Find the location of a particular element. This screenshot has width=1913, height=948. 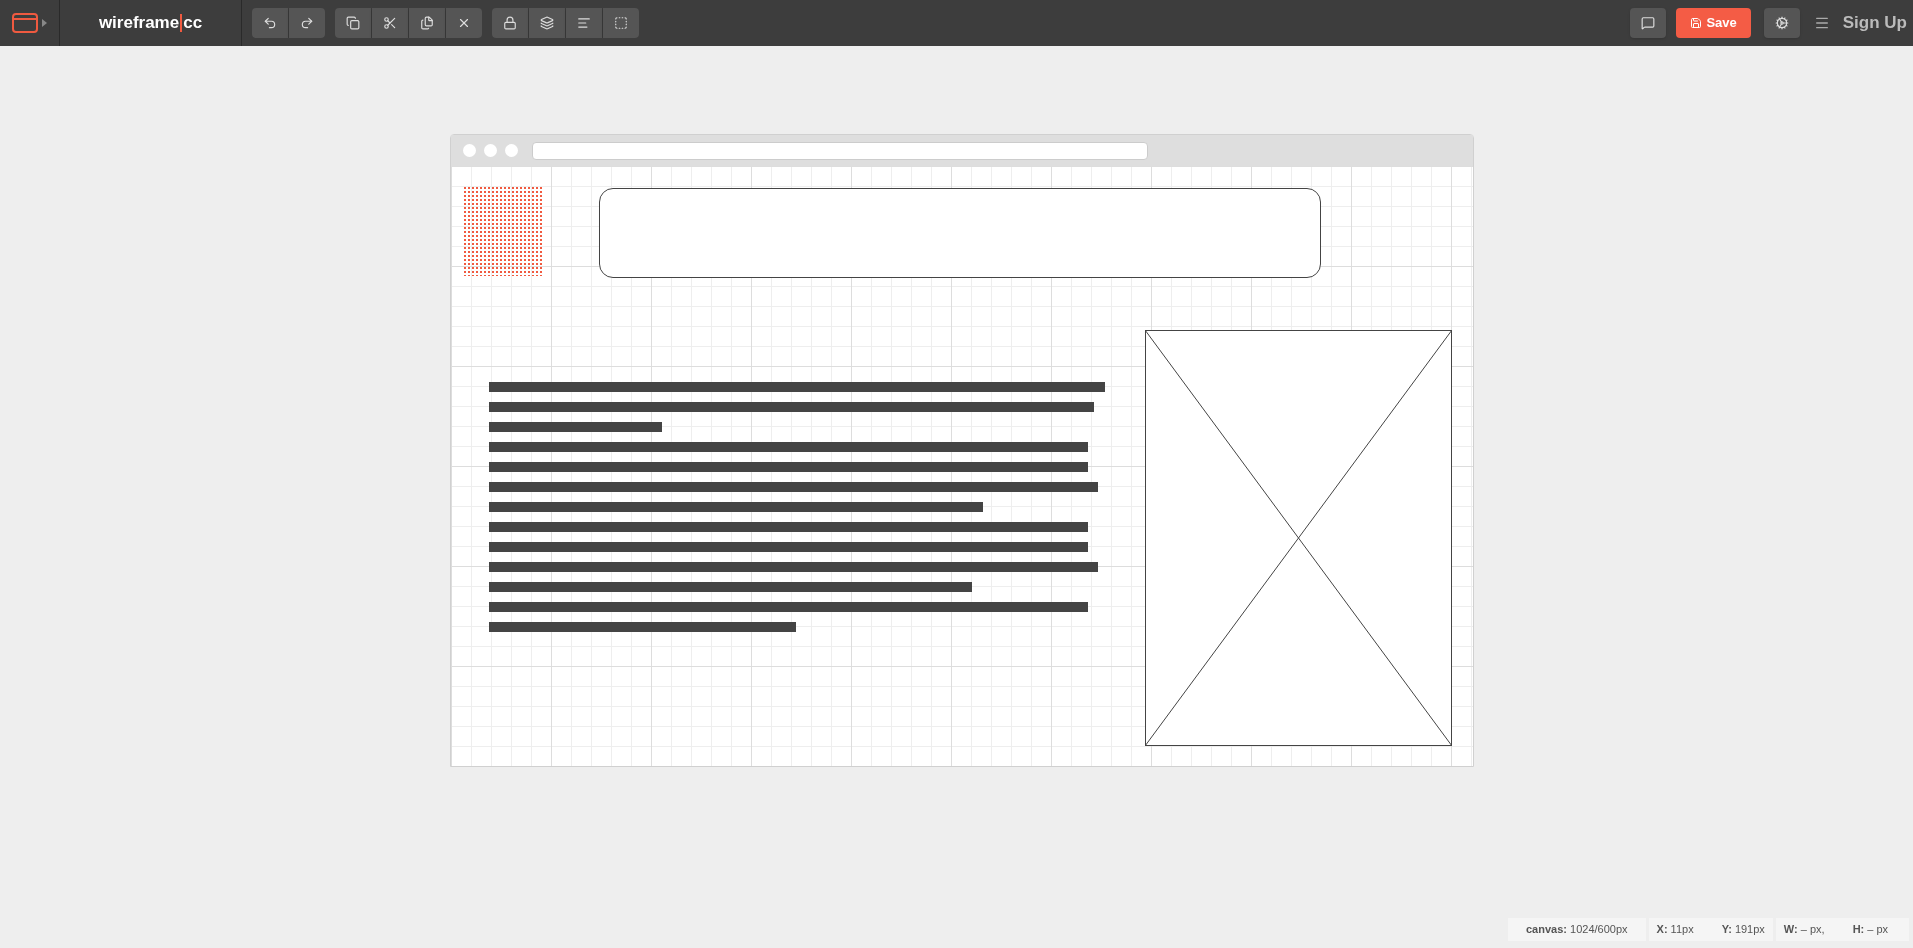

y-coordinate-label: Y: 191px is located at coordinates (1743, 929).